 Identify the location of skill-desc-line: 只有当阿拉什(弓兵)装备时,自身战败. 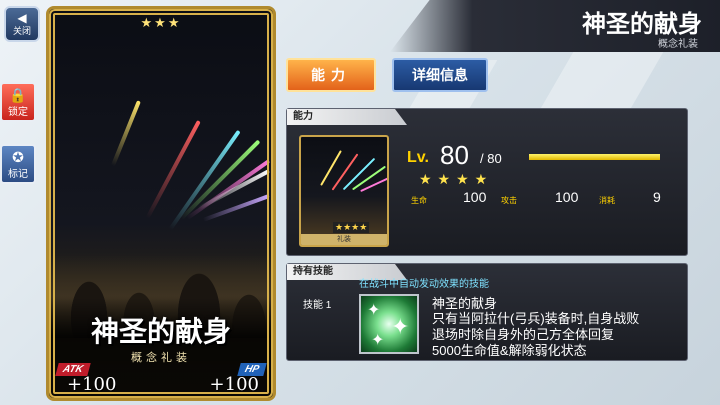
(536, 318).